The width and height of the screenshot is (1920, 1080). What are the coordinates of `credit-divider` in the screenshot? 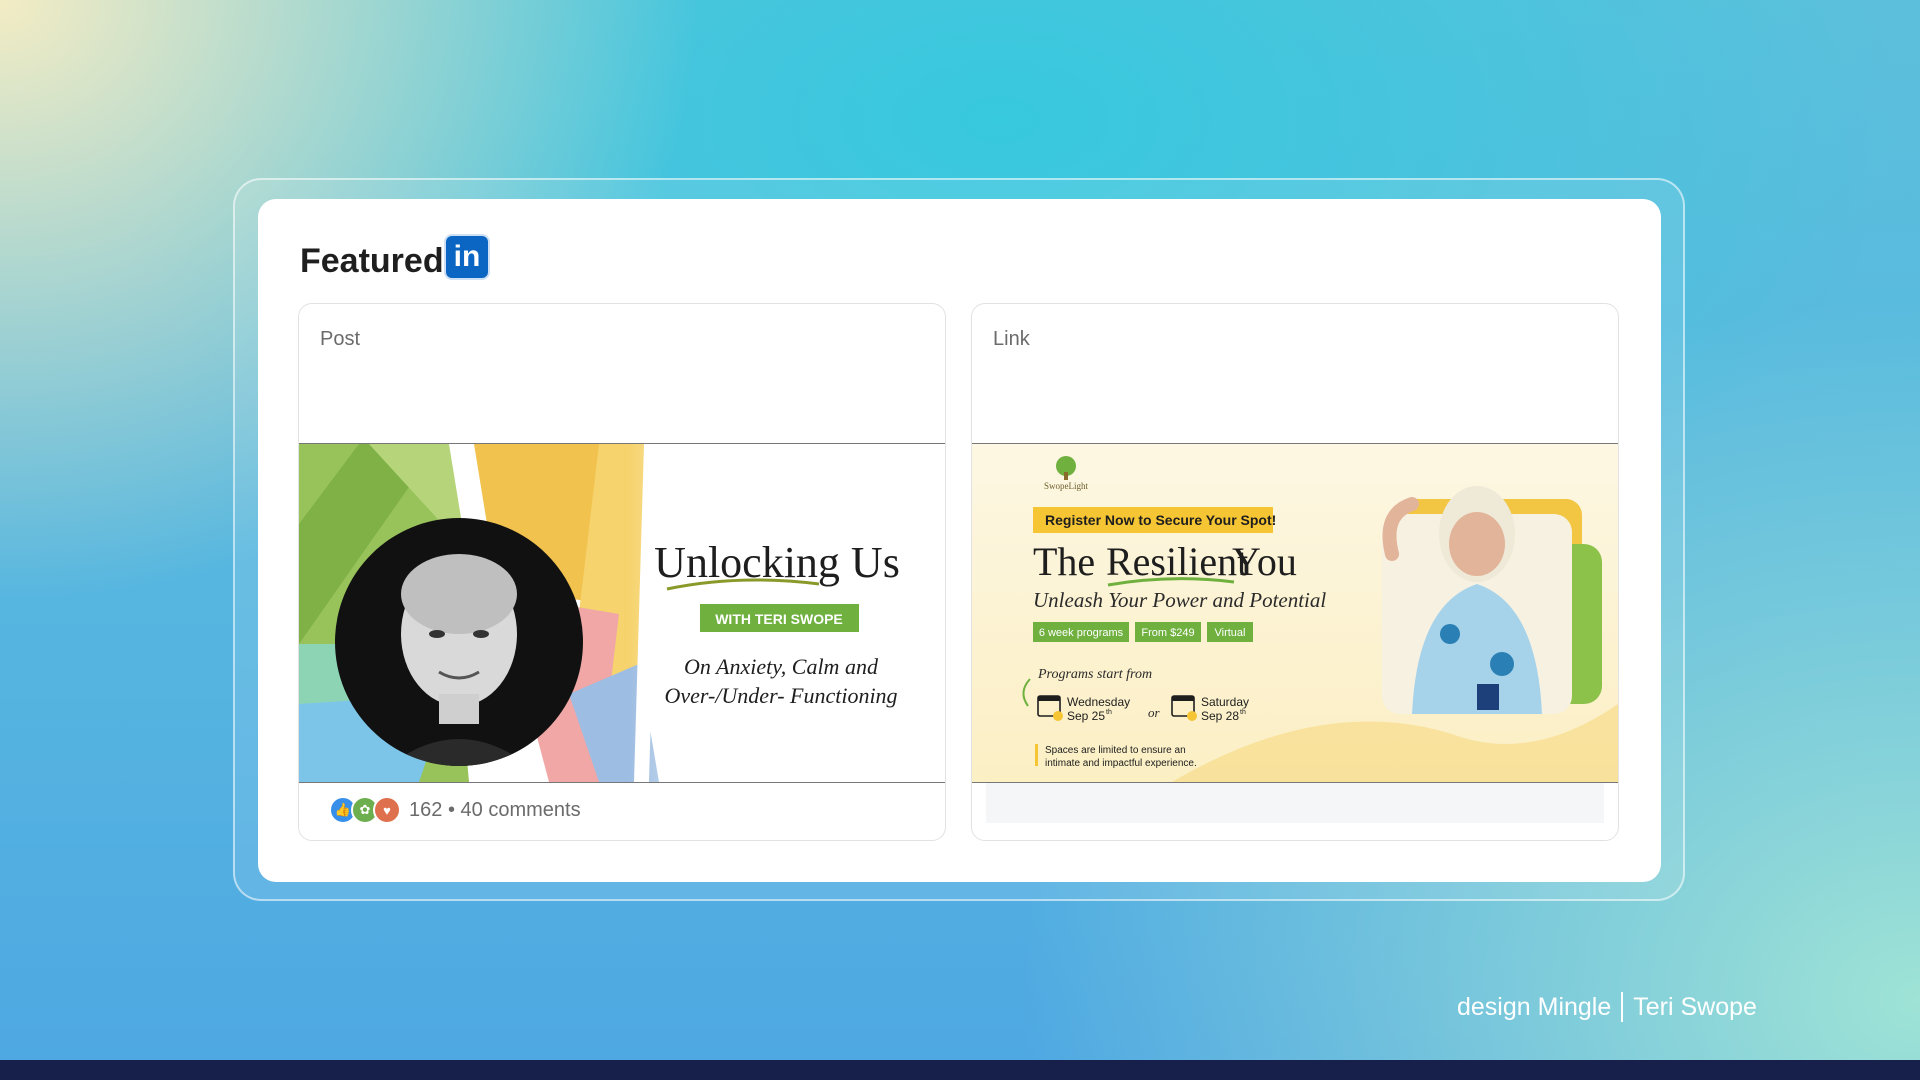 It's located at (1622, 1007).